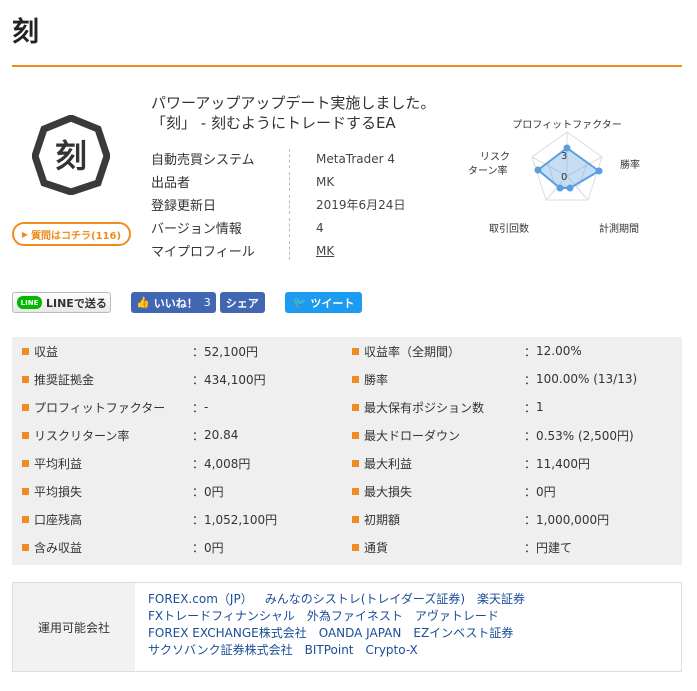  I want to click on stat-value: ：円建て, so click(548, 547).